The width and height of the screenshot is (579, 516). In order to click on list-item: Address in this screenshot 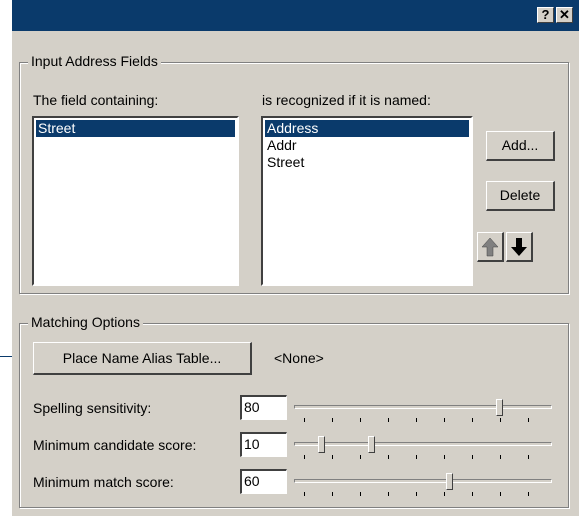, I will do `click(367, 128)`.